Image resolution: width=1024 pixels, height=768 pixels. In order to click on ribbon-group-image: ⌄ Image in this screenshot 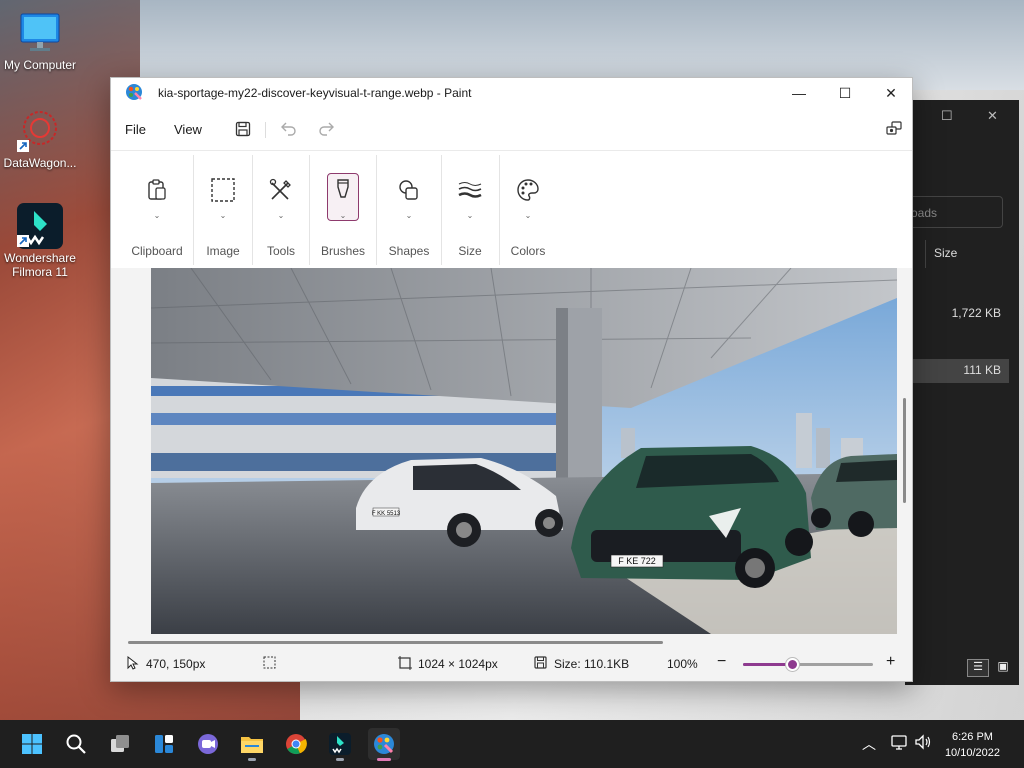, I will do `click(223, 210)`.